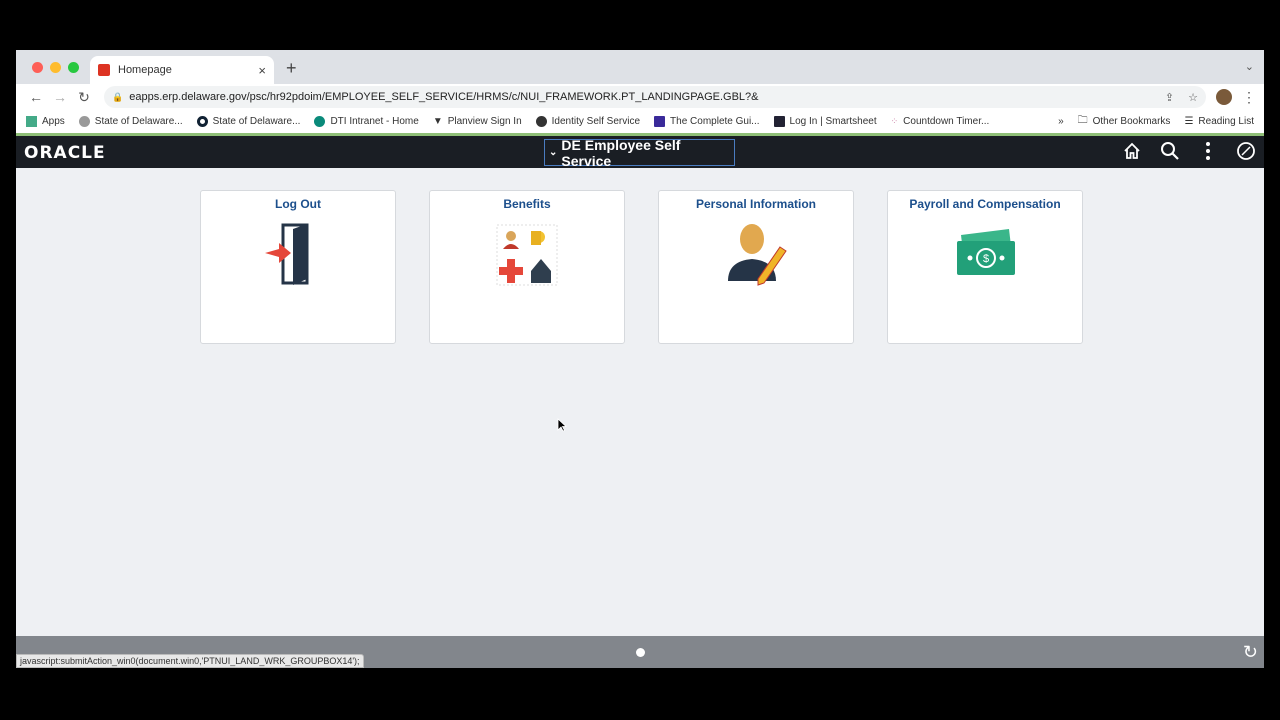 This screenshot has width=1280, height=720. I want to click on mouse-cursor-icon, so click(562, 425).